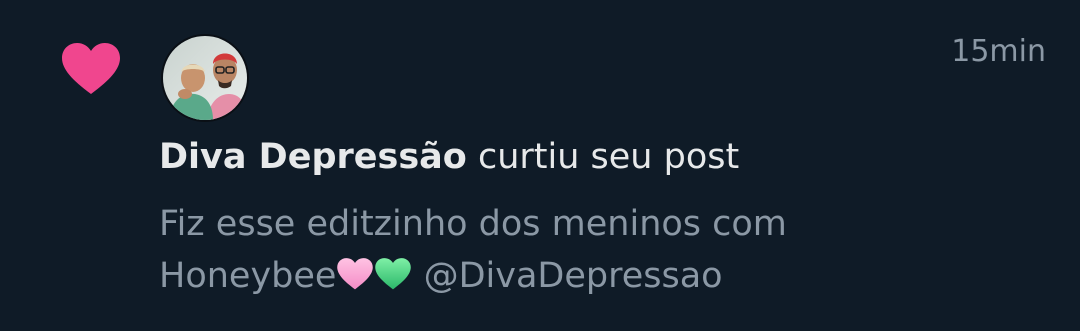 Image resolution: width=1080 pixels, height=331 pixels. Describe the element at coordinates (603, 157) in the screenshot. I see `action-text: curtiu seu post` at that location.